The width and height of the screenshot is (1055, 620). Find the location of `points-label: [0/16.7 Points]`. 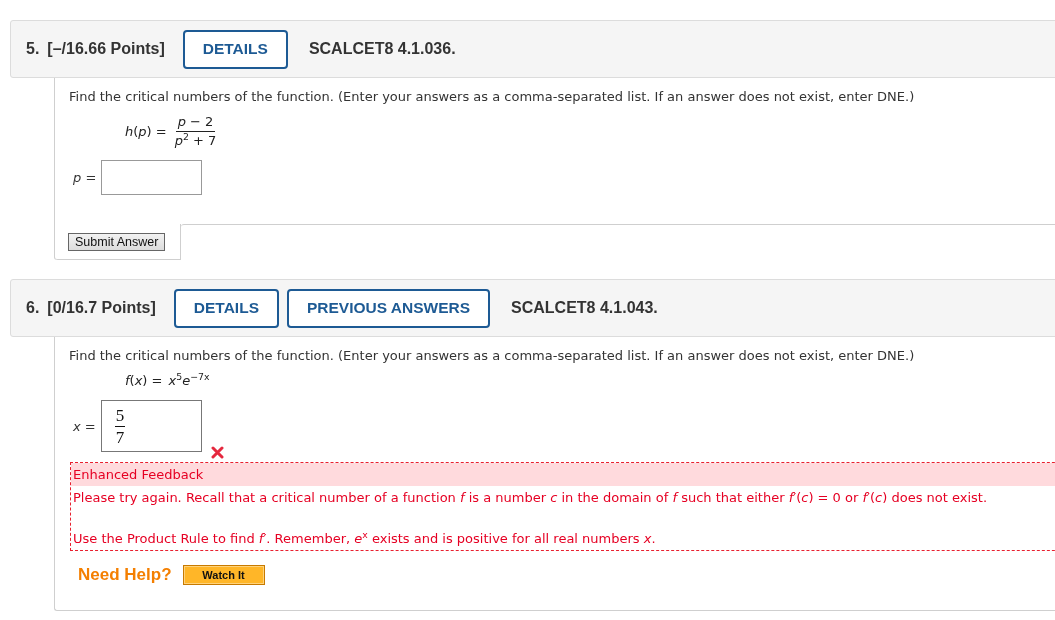

points-label: [0/16.7 Points] is located at coordinates (101, 308).